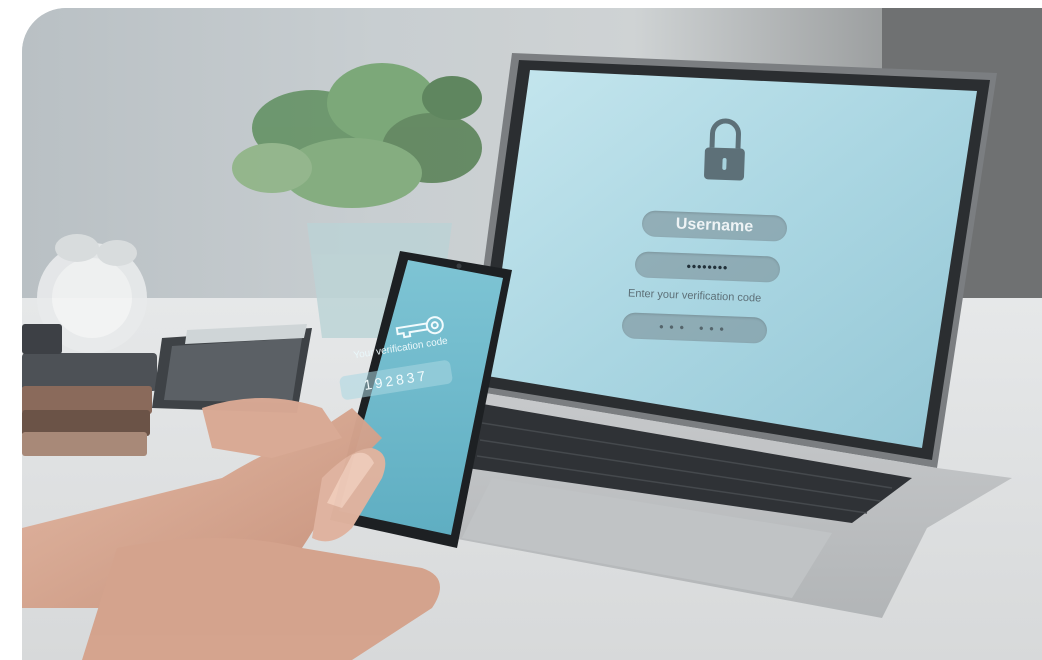 This screenshot has height=660, width=1042. I want to click on verification-code-field: ••• •••, so click(694, 328).